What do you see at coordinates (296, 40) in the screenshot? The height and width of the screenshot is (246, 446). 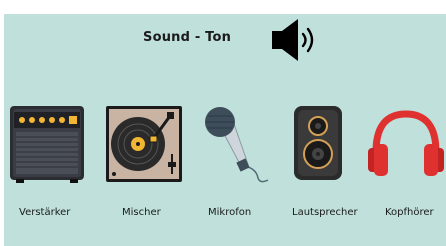 I see `speaker-sound-icon` at bounding box center [296, 40].